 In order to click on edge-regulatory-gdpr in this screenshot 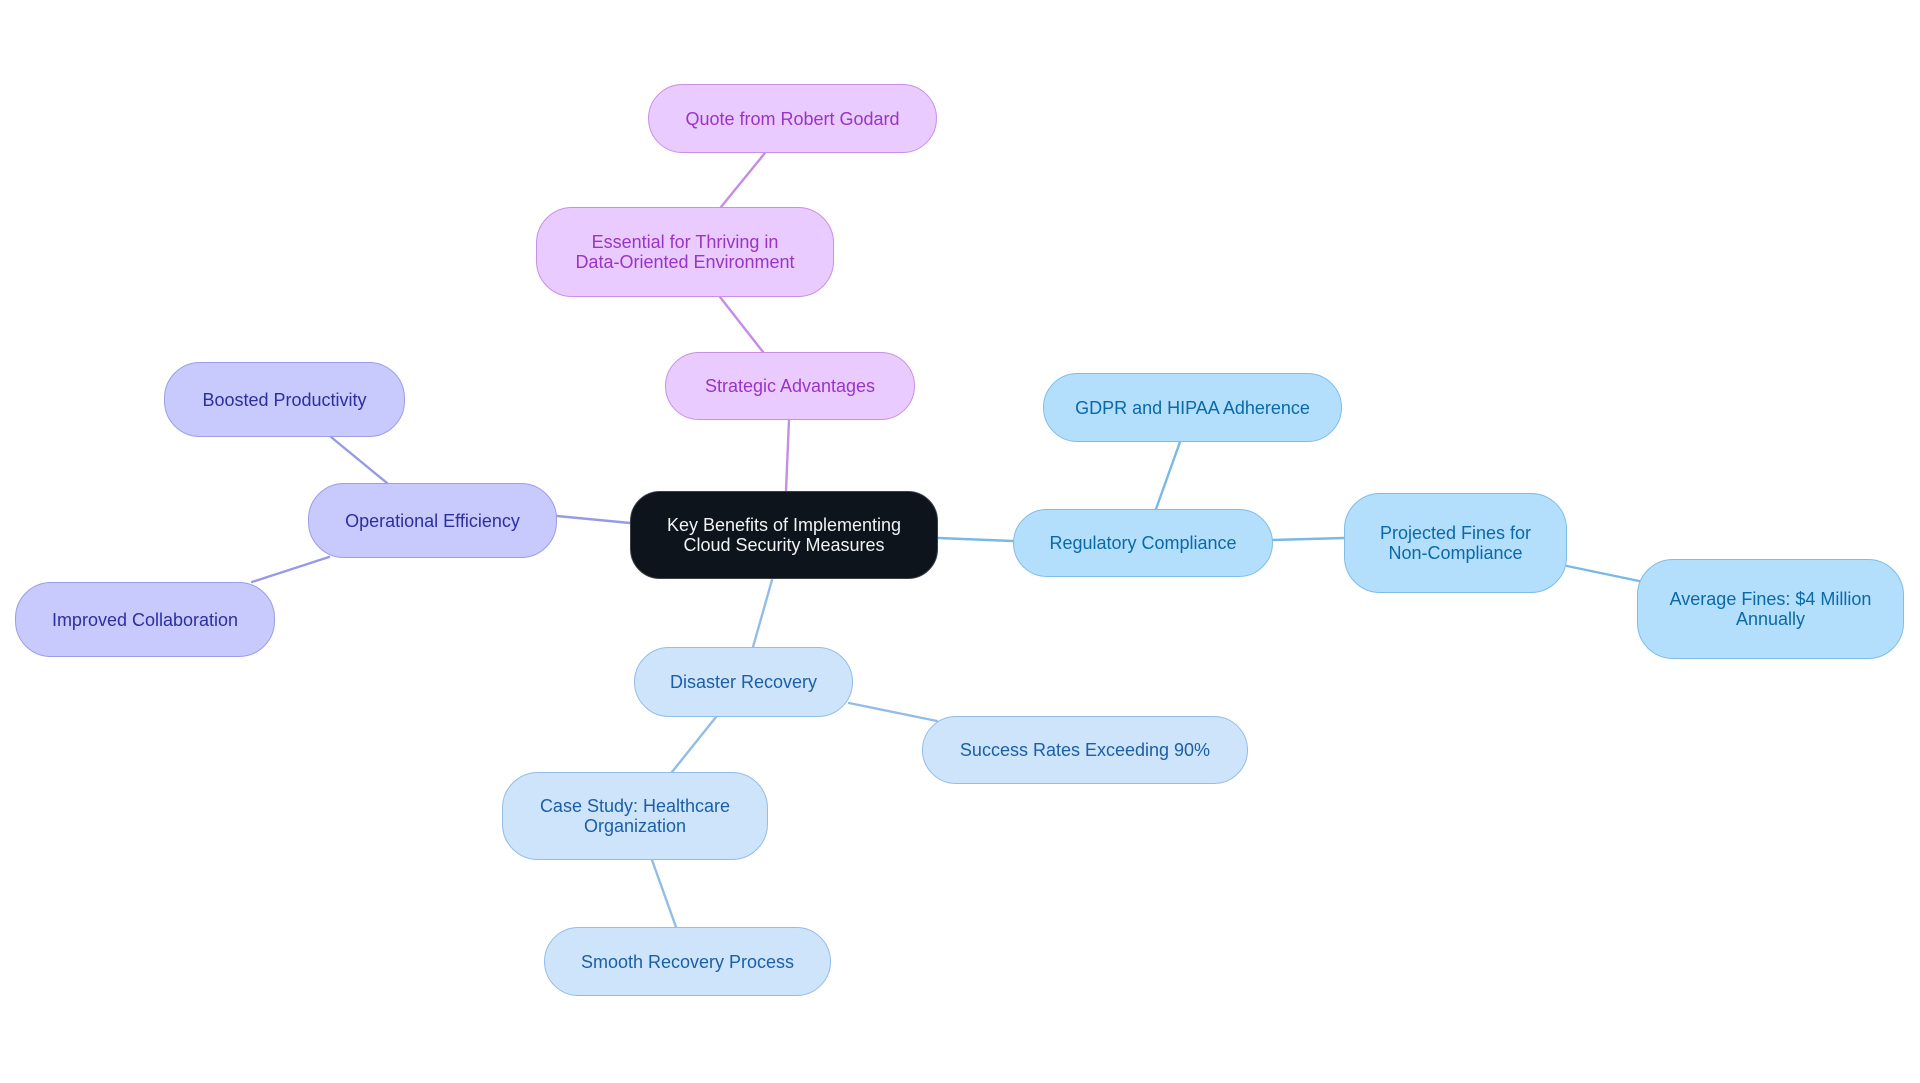, I will do `click(1168, 475)`.